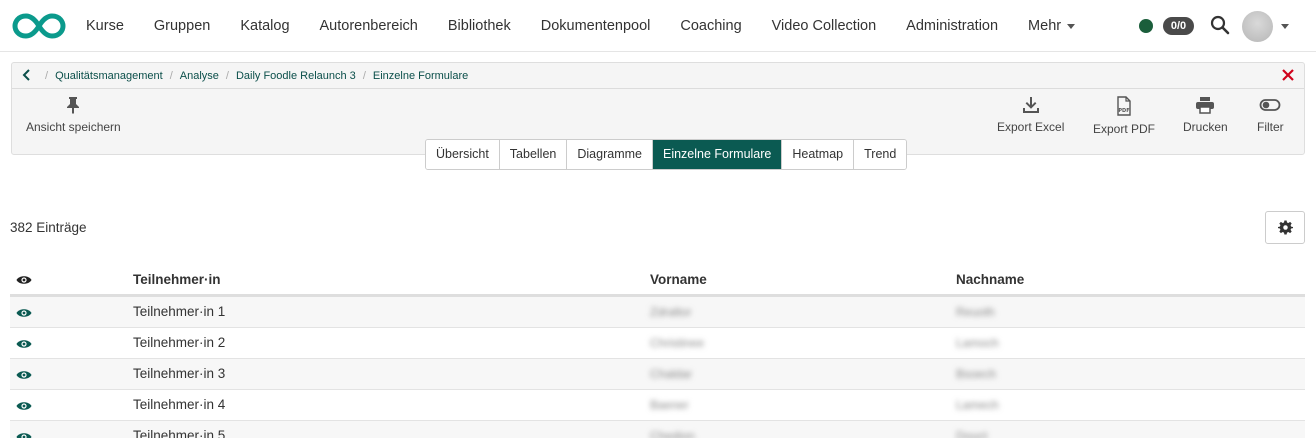  I want to click on table-settings-button, so click(1285, 227).